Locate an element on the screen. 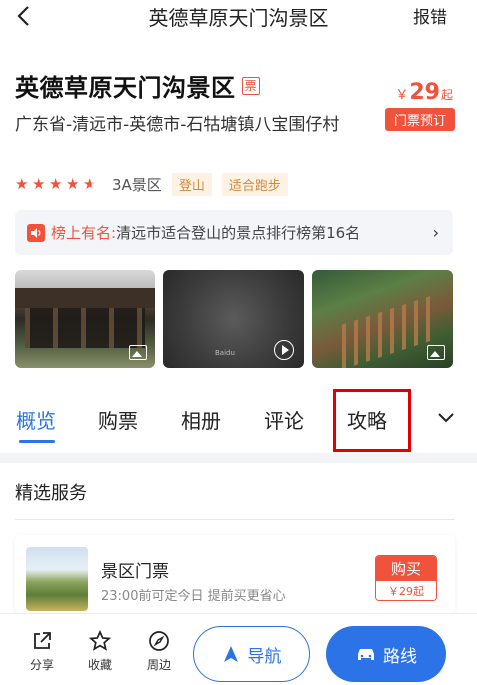 The image size is (477, 685). navigate-button: 导航 is located at coordinates (251, 654).